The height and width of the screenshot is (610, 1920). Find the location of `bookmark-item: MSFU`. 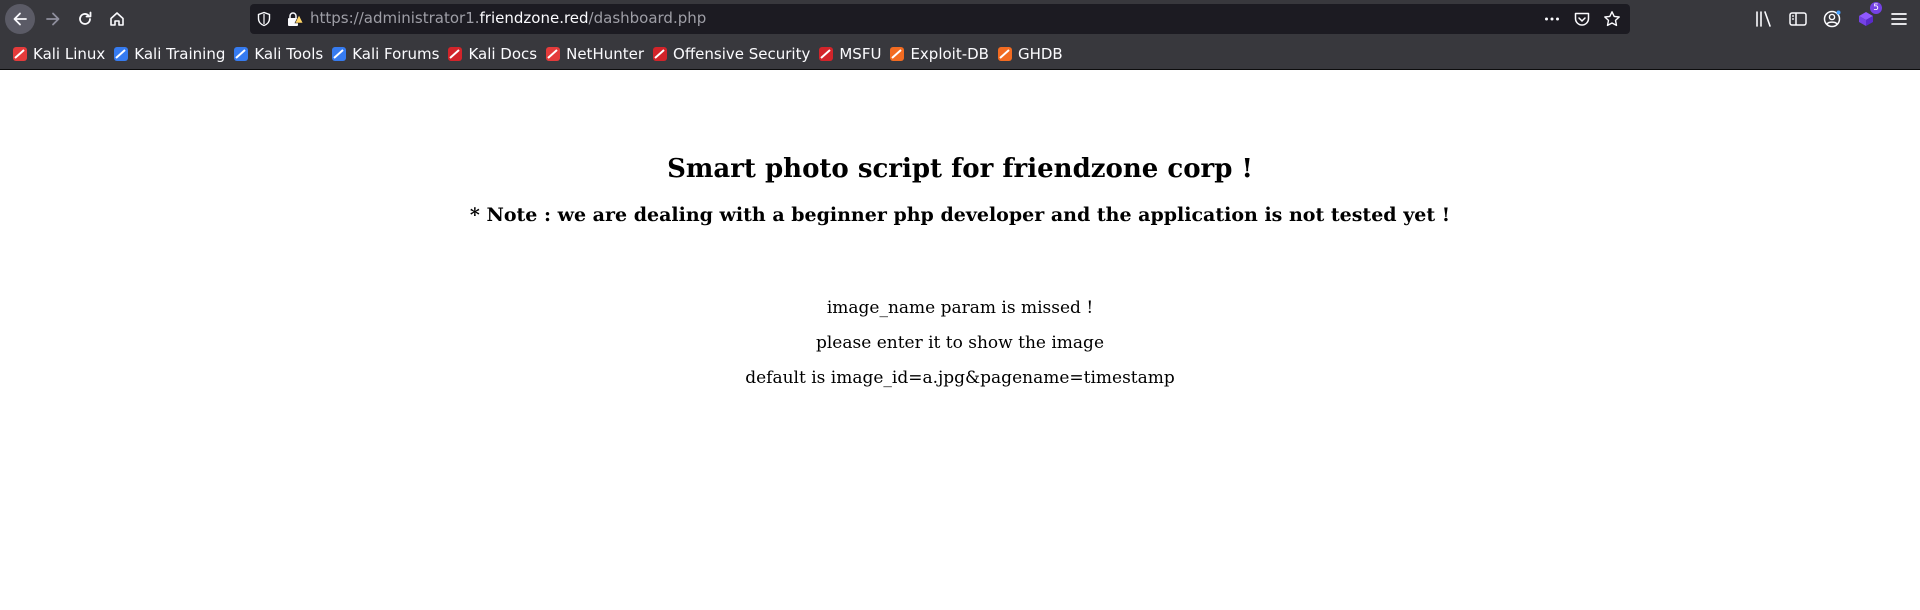

bookmark-item: MSFU is located at coordinates (851, 54).